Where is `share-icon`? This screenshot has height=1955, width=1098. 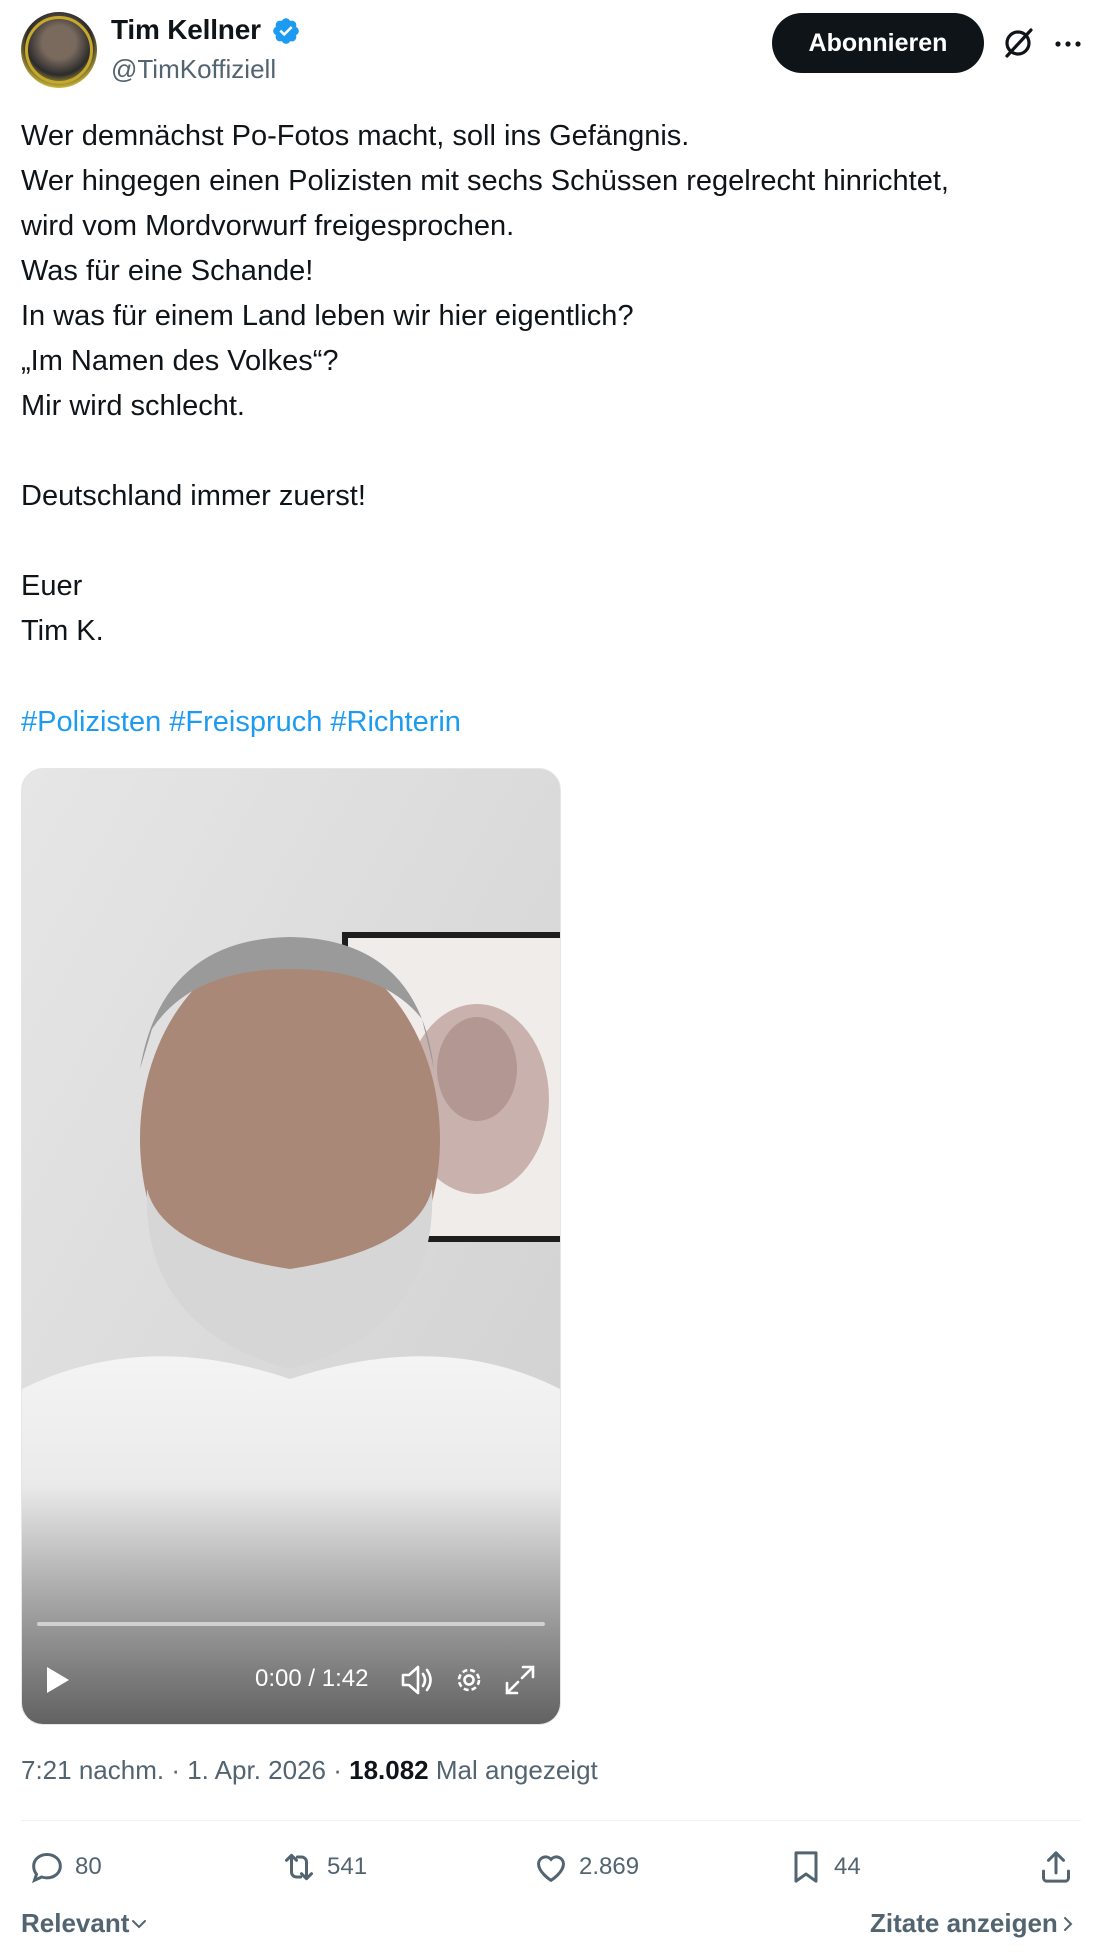 share-icon is located at coordinates (1056, 1867).